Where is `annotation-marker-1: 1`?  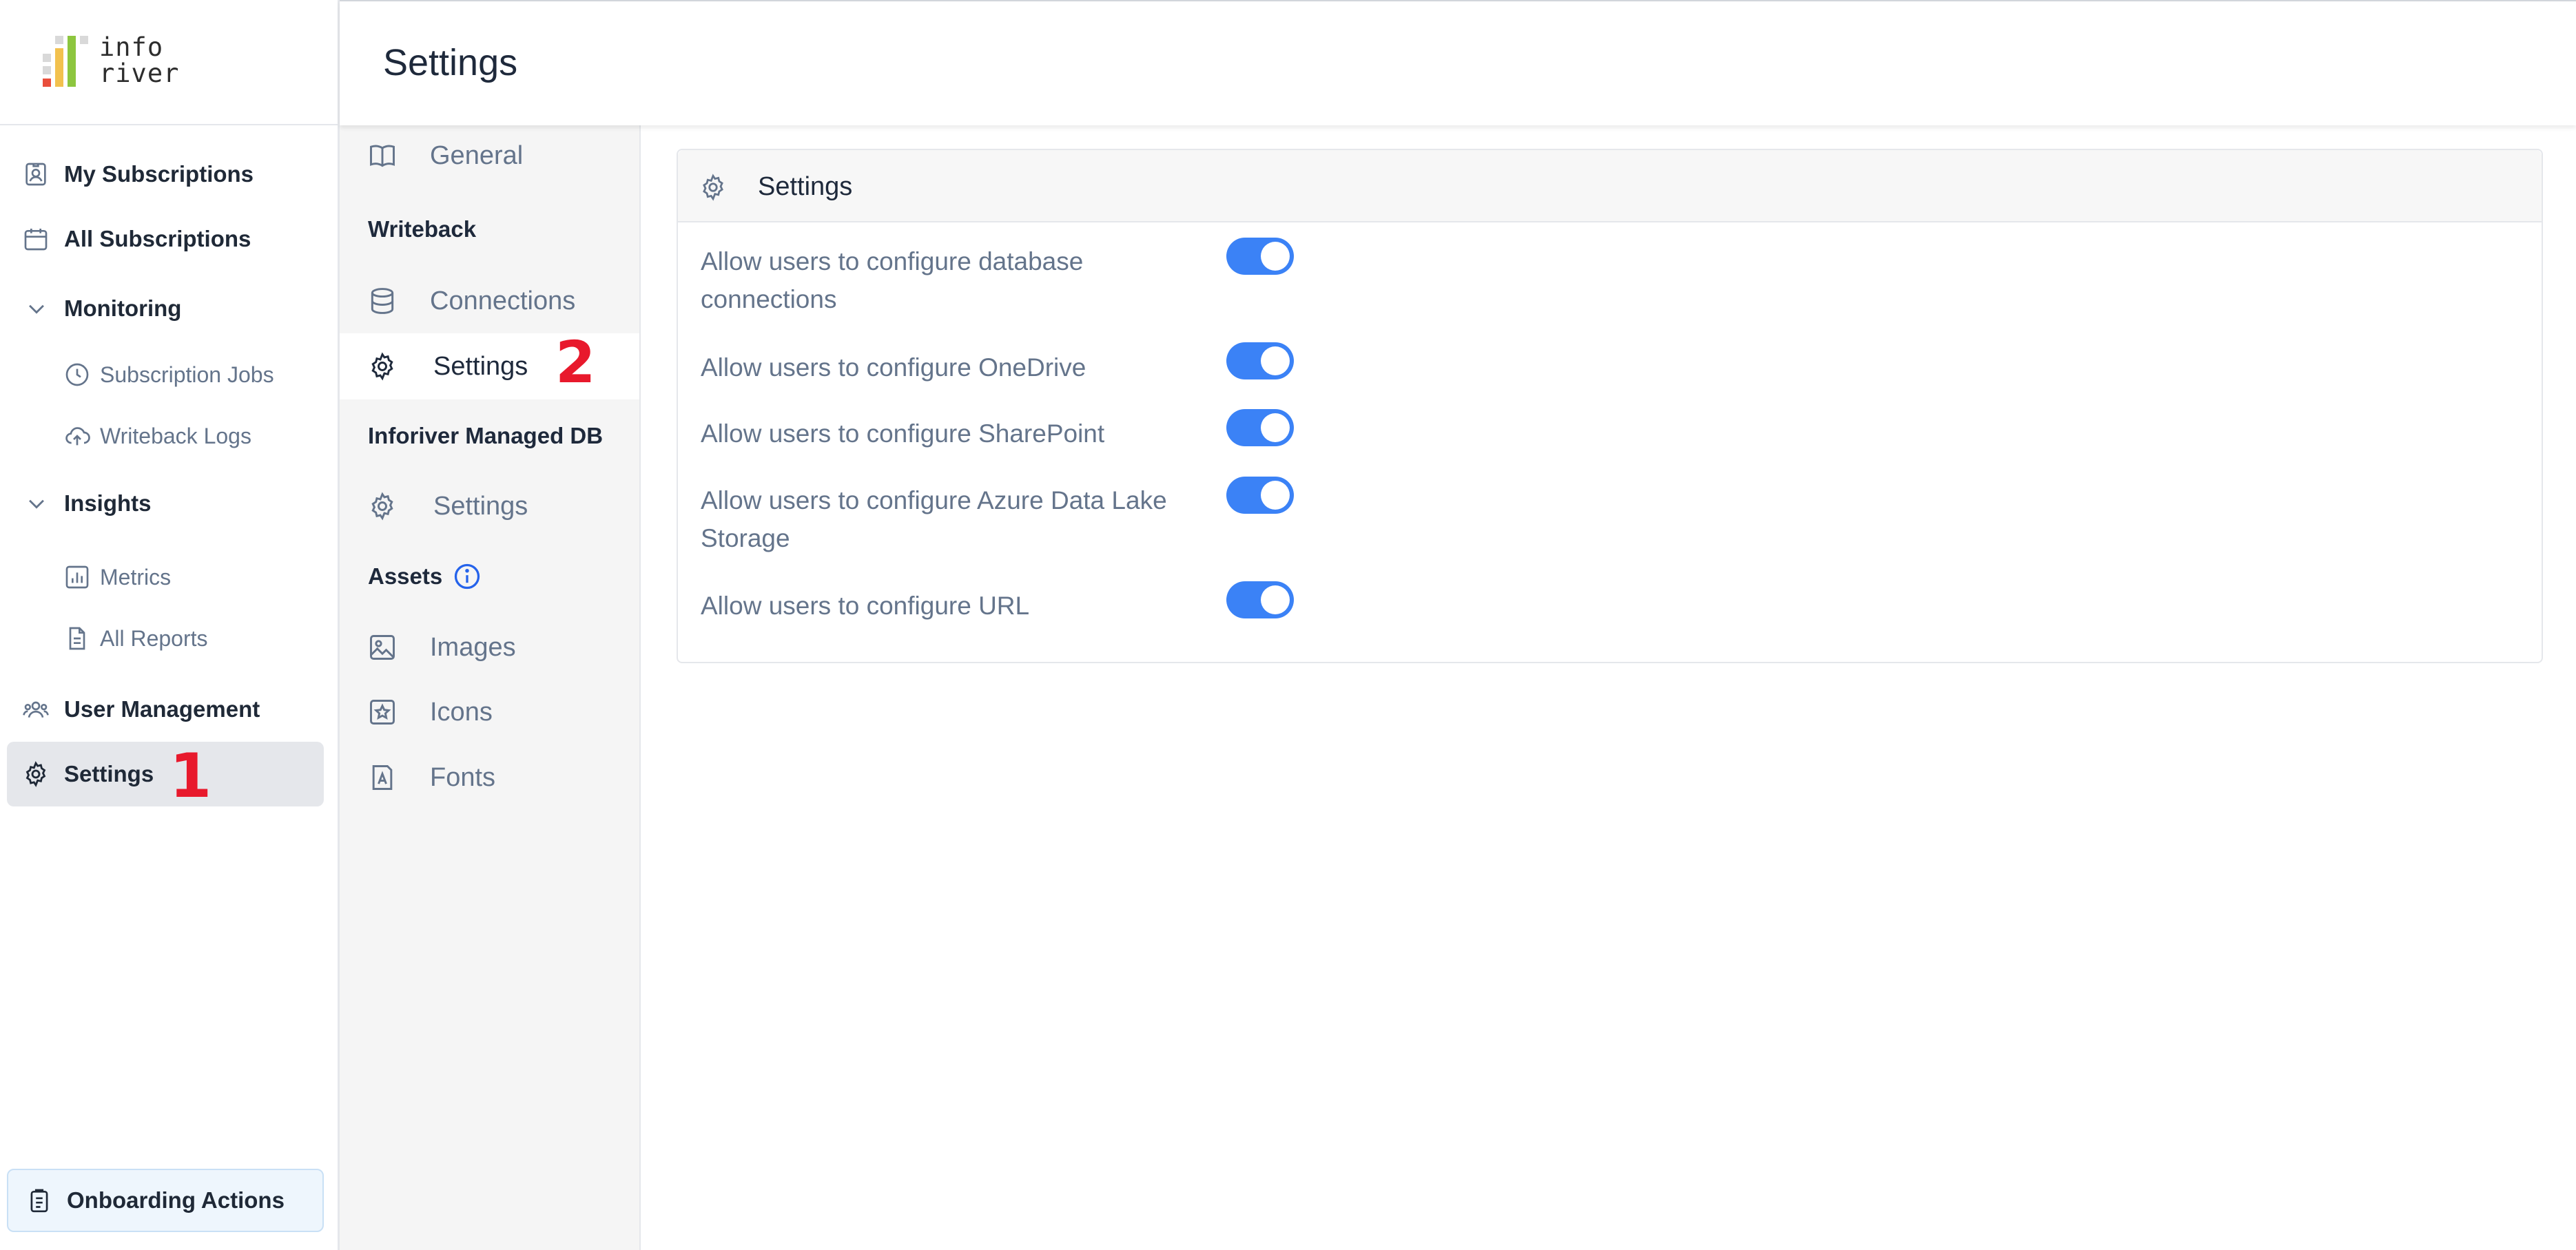 annotation-marker-1: 1 is located at coordinates (190, 775).